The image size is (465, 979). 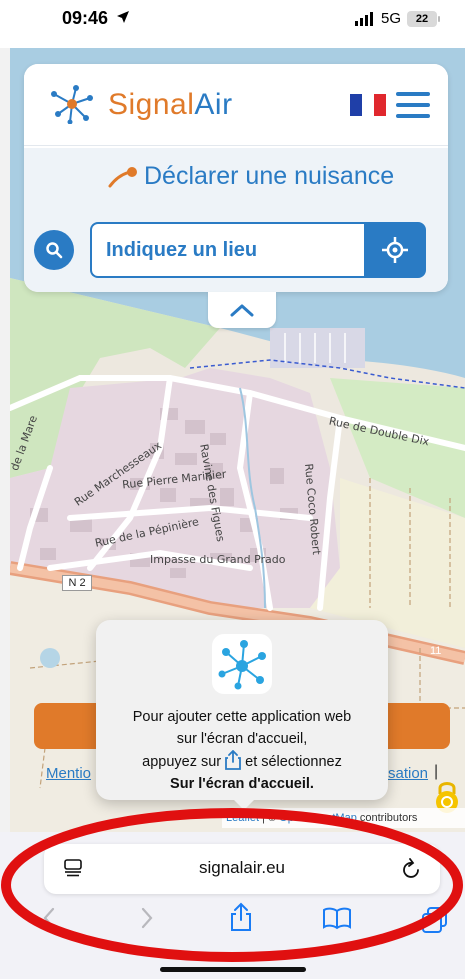 What do you see at coordinates (227, 250) in the screenshot?
I see `location-search-input: Indiquez un lieu` at bounding box center [227, 250].